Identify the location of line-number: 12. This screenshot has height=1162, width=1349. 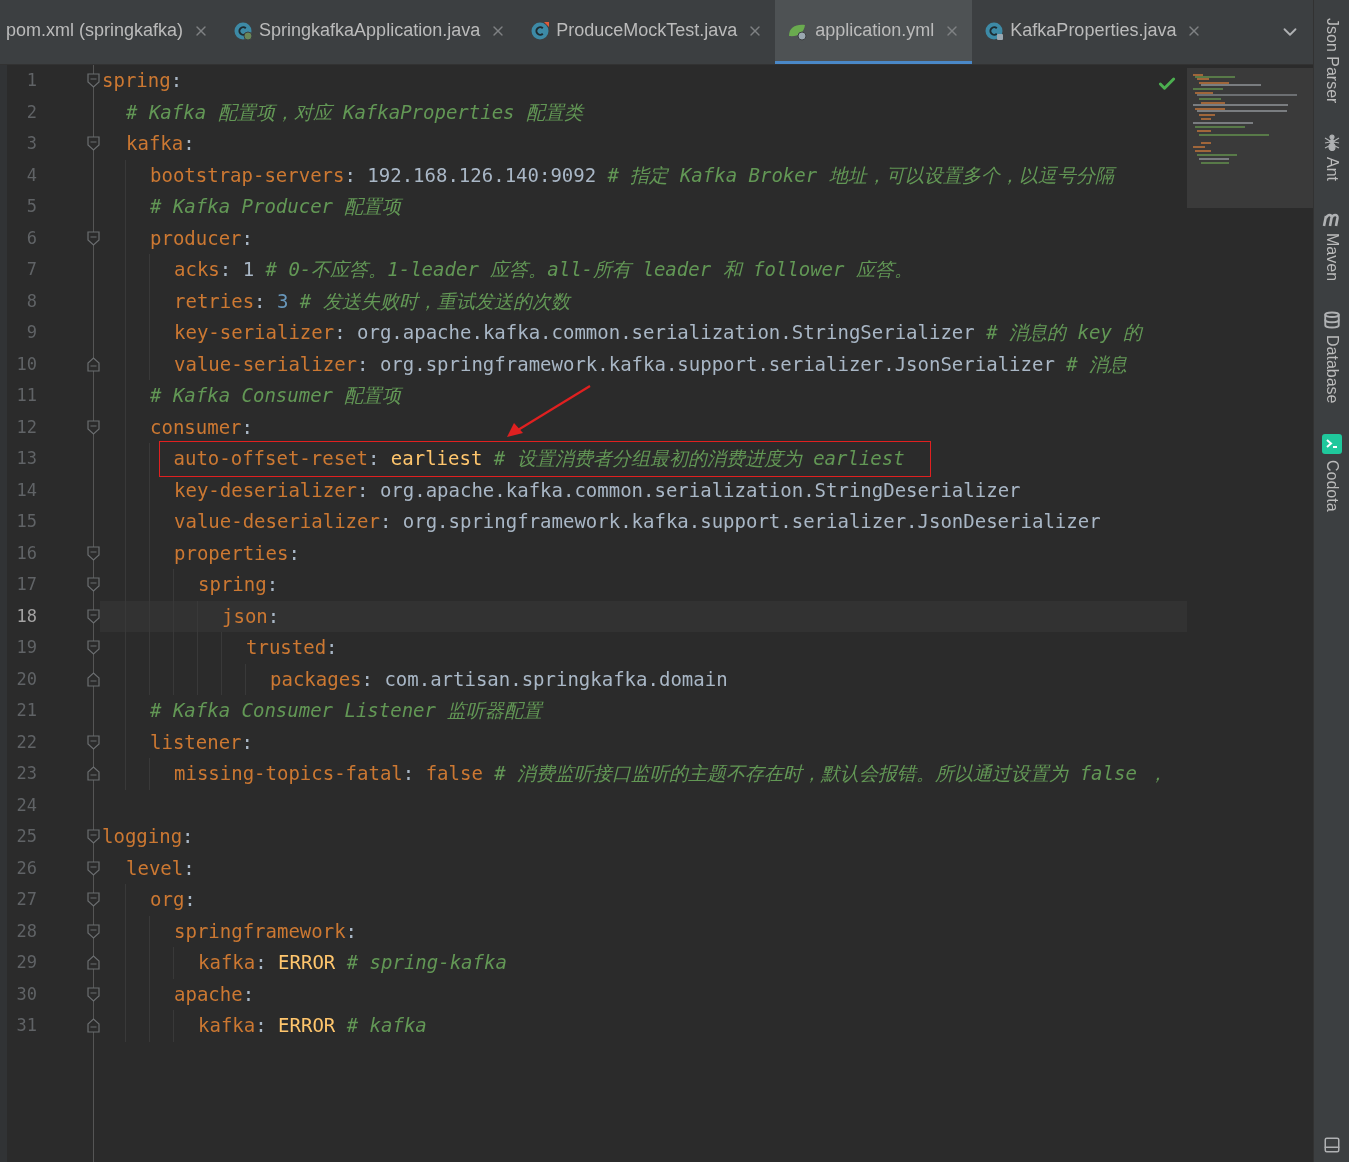
(26, 427).